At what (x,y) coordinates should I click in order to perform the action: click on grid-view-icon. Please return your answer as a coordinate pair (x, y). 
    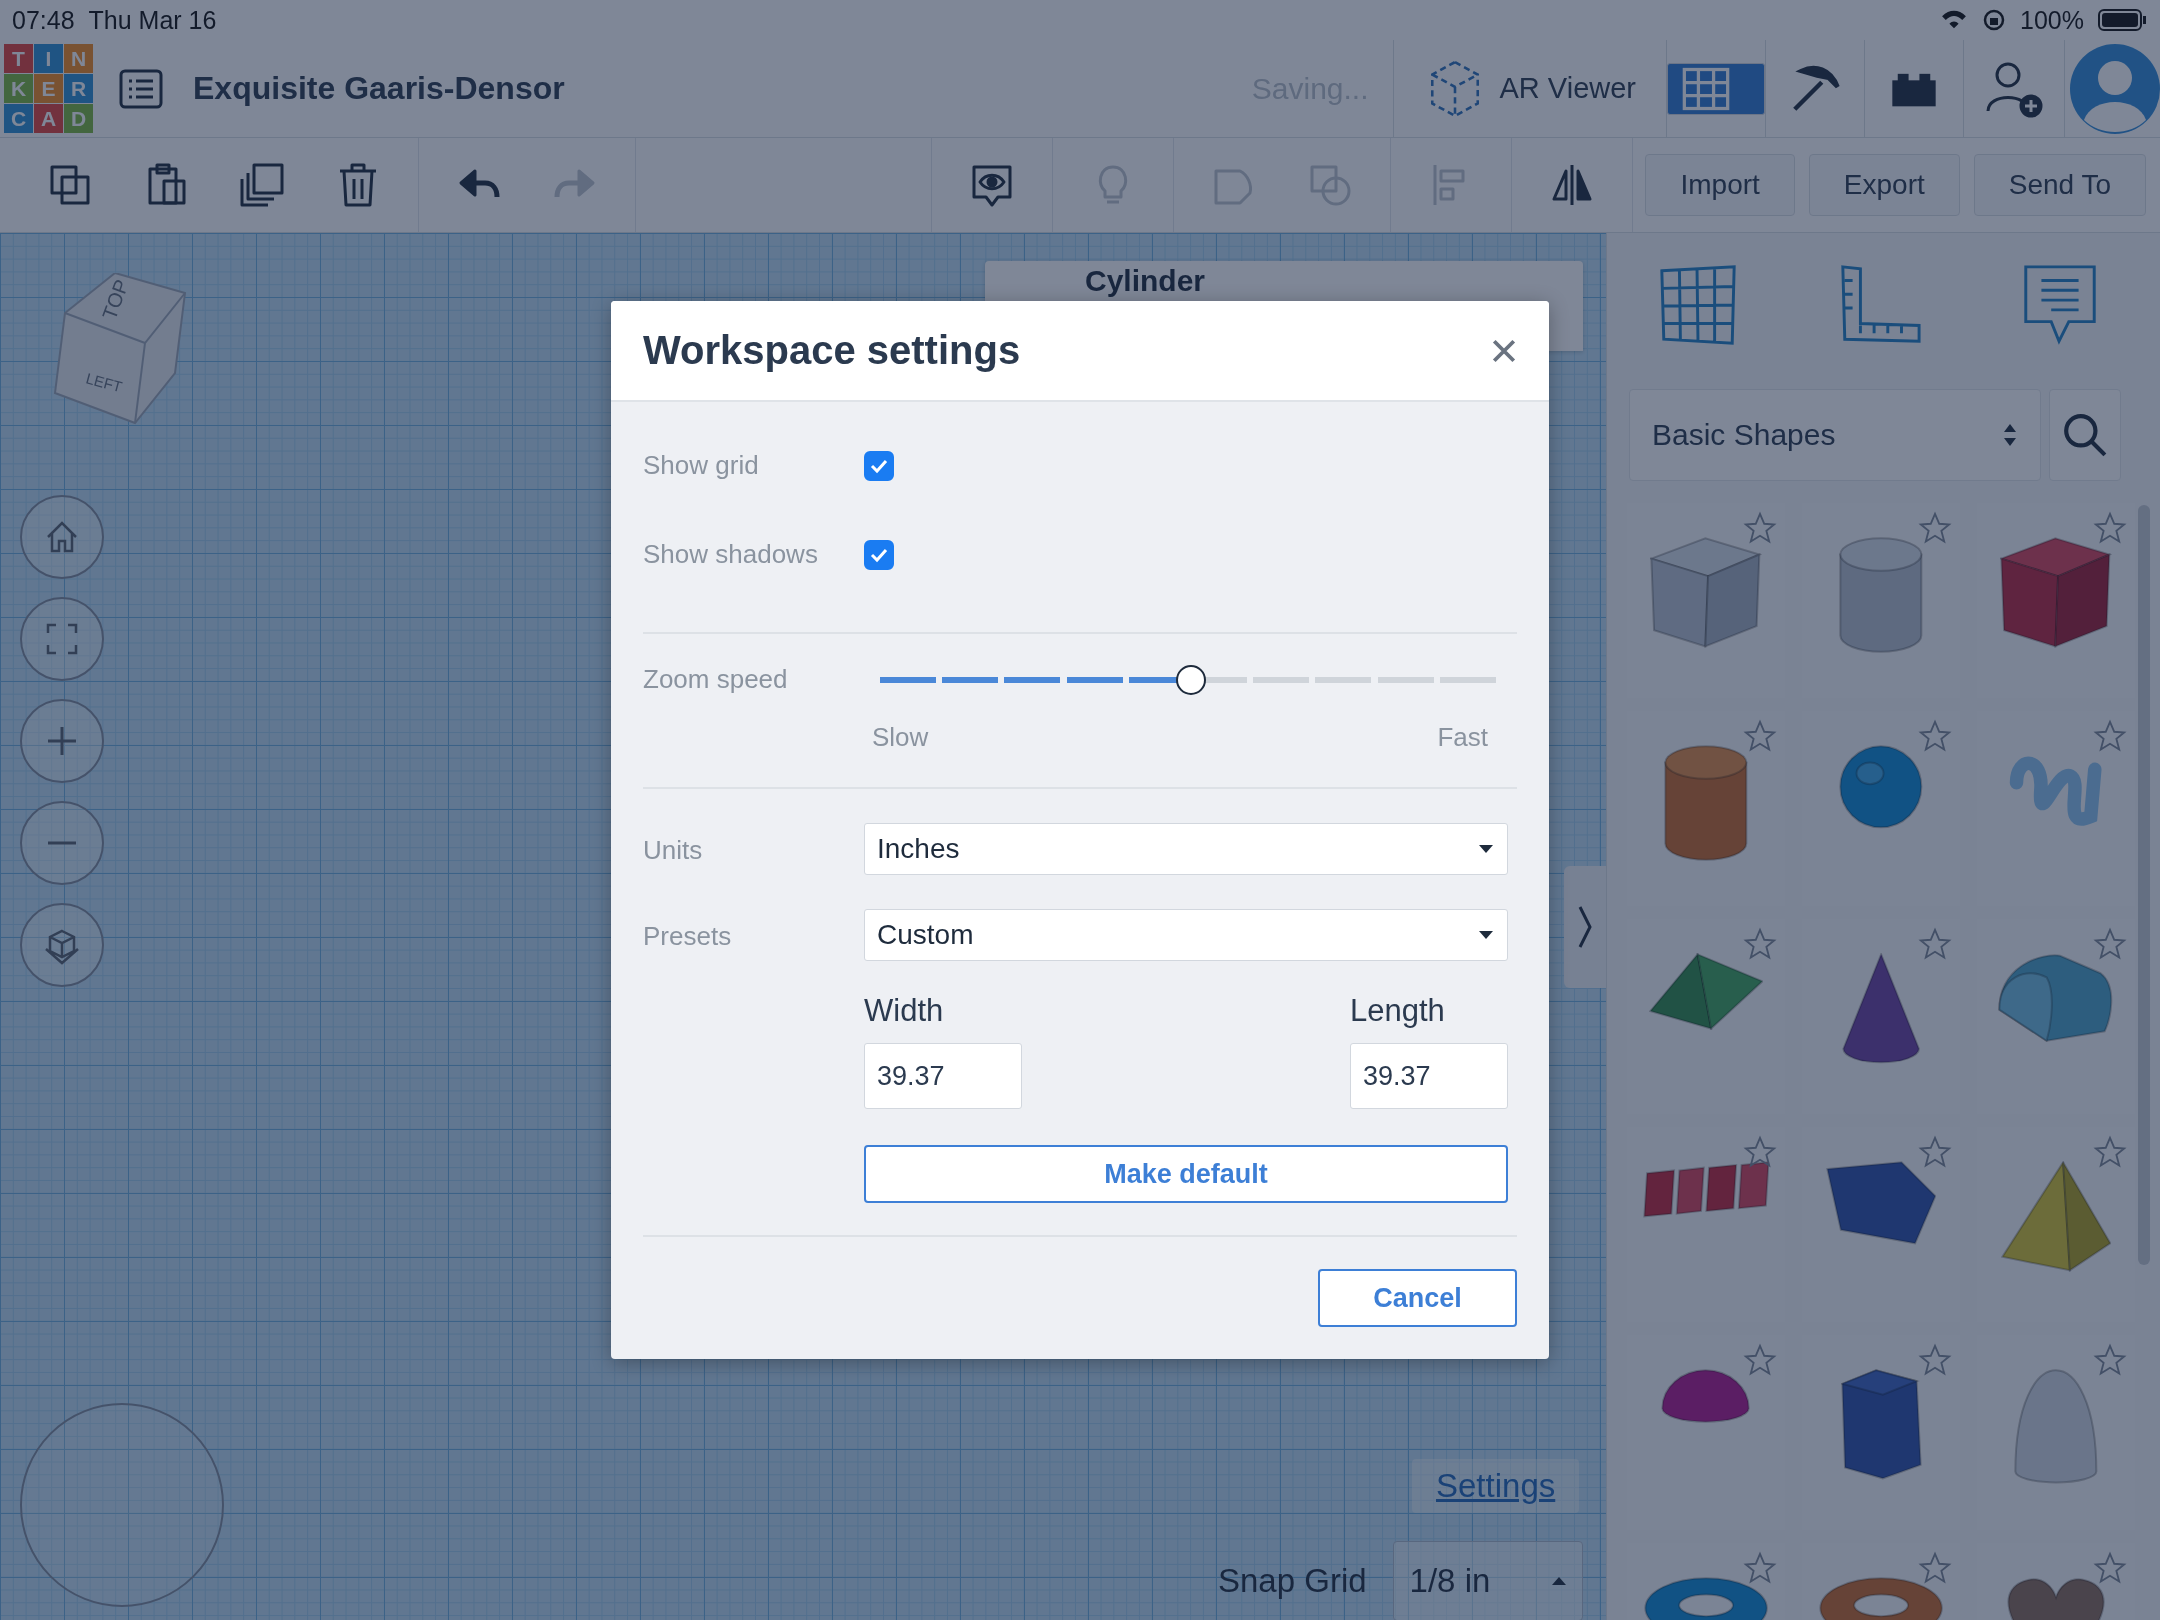
    Looking at the image, I should click on (1716, 88).